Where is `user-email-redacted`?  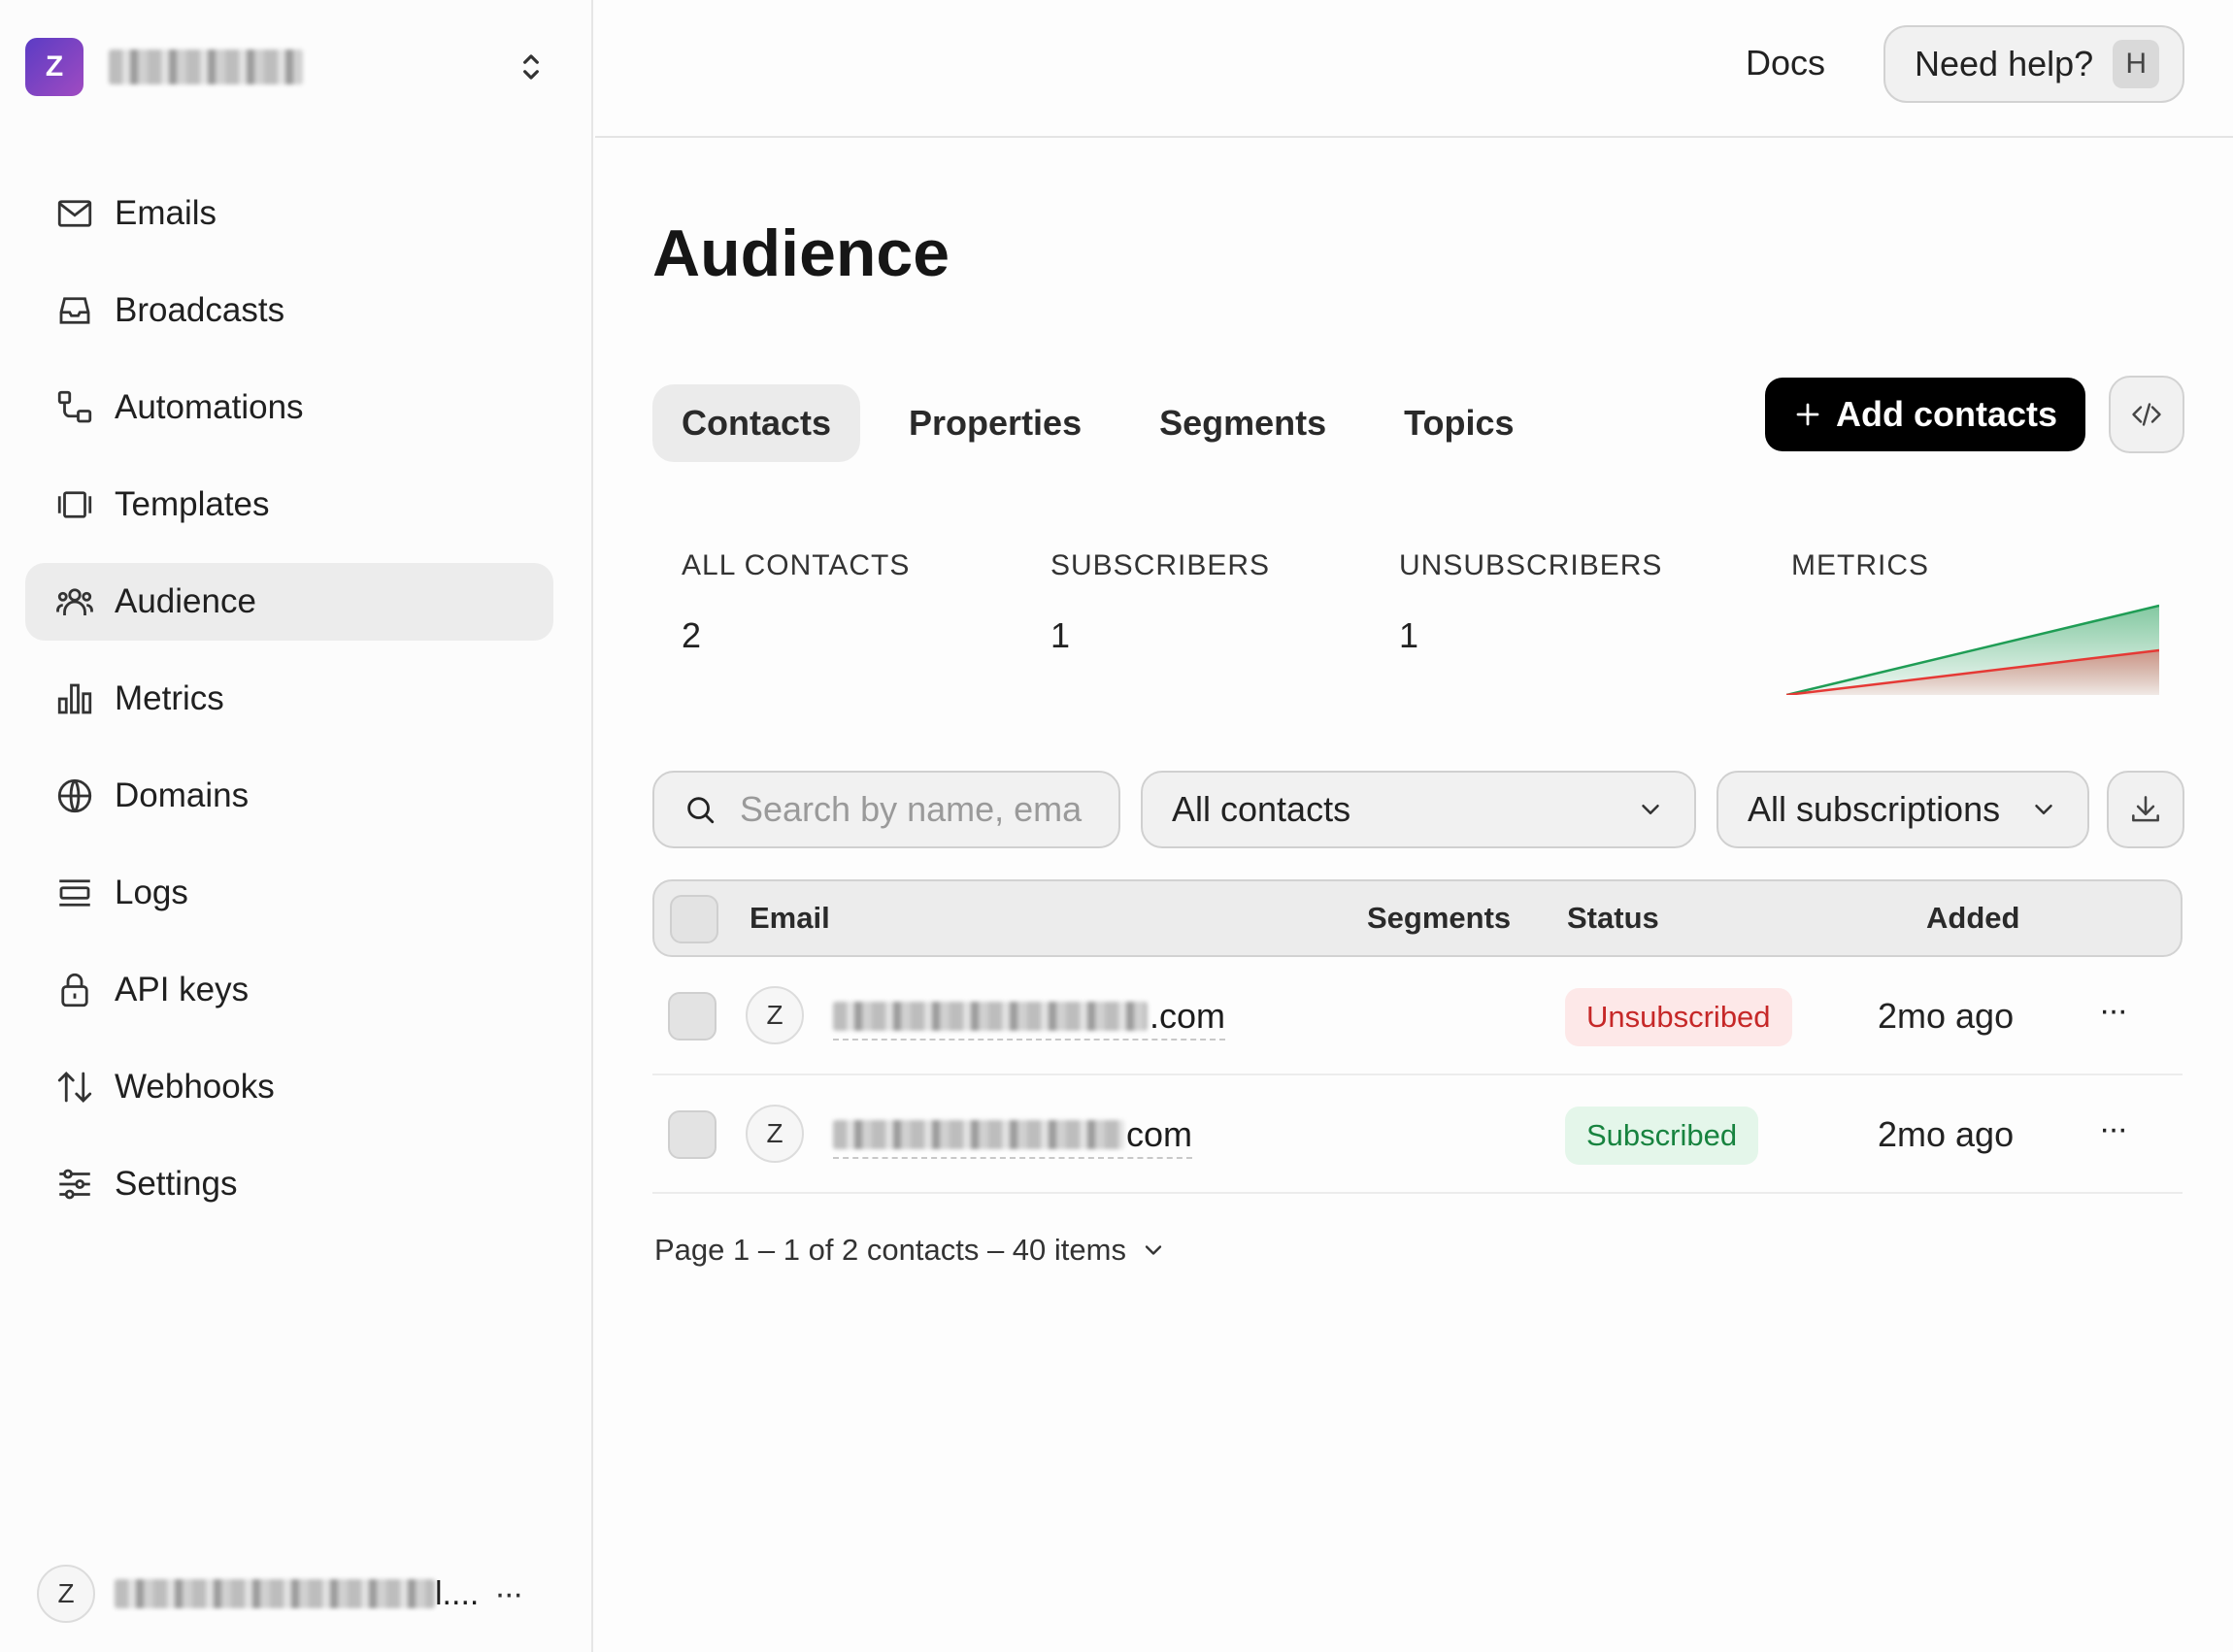 user-email-redacted is located at coordinates (275, 1593).